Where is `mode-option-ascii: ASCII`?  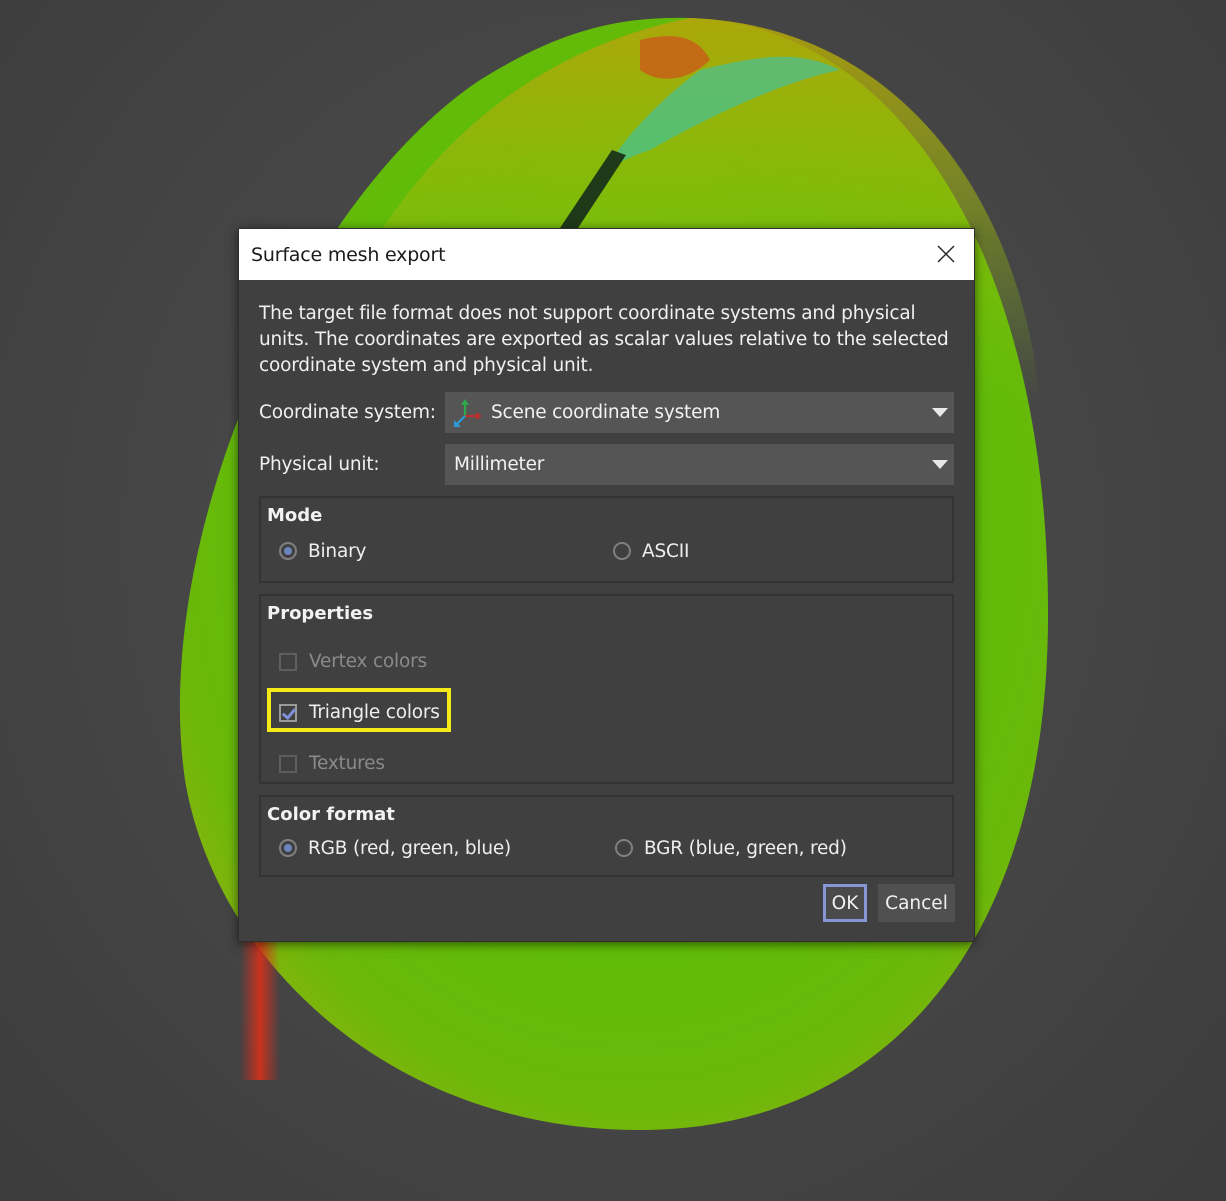 mode-option-ascii: ASCII is located at coordinates (651, 551).